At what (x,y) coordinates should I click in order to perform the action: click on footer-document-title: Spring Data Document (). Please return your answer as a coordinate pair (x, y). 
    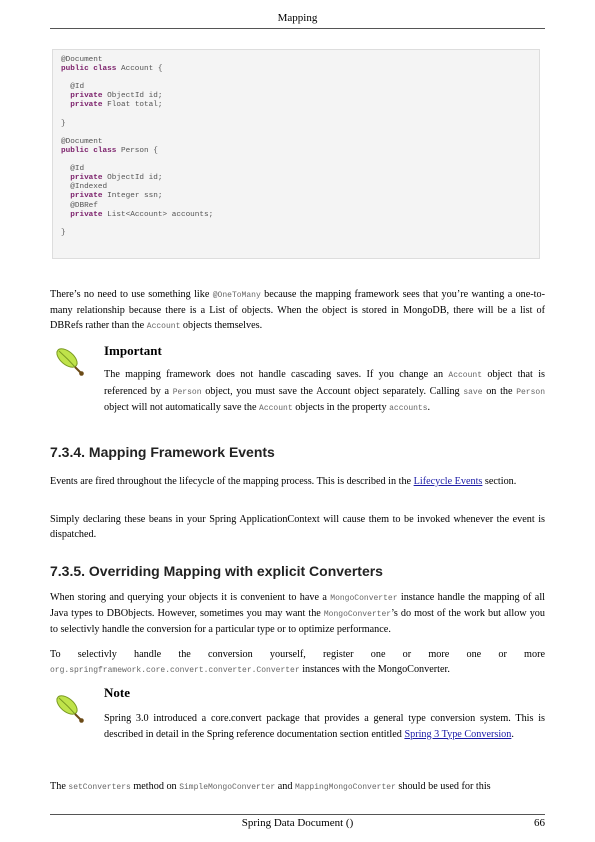
    Looking at the image, I should click on (297, 823).